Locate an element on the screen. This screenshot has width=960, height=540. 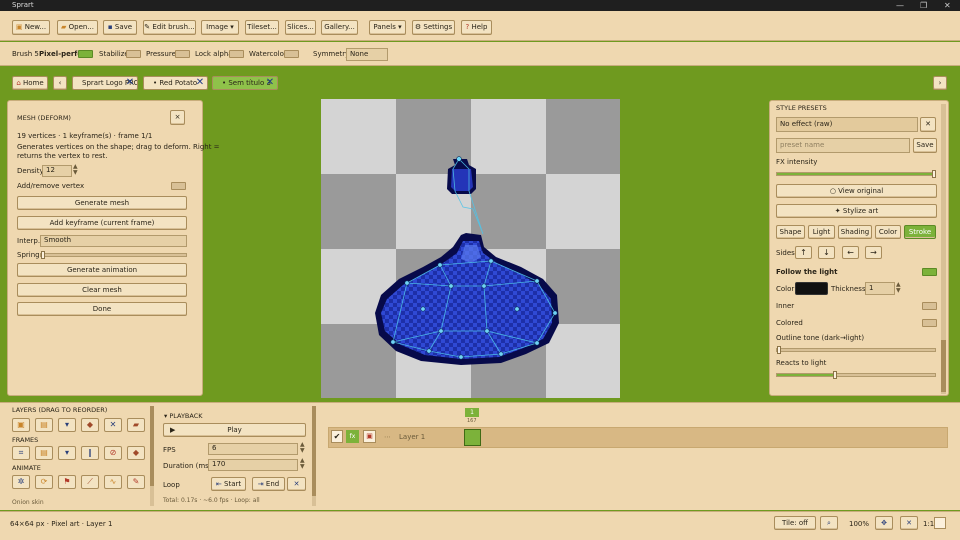
add-keyframe-button: Add keyframe (current frame) is located at coordinates (102, 223).